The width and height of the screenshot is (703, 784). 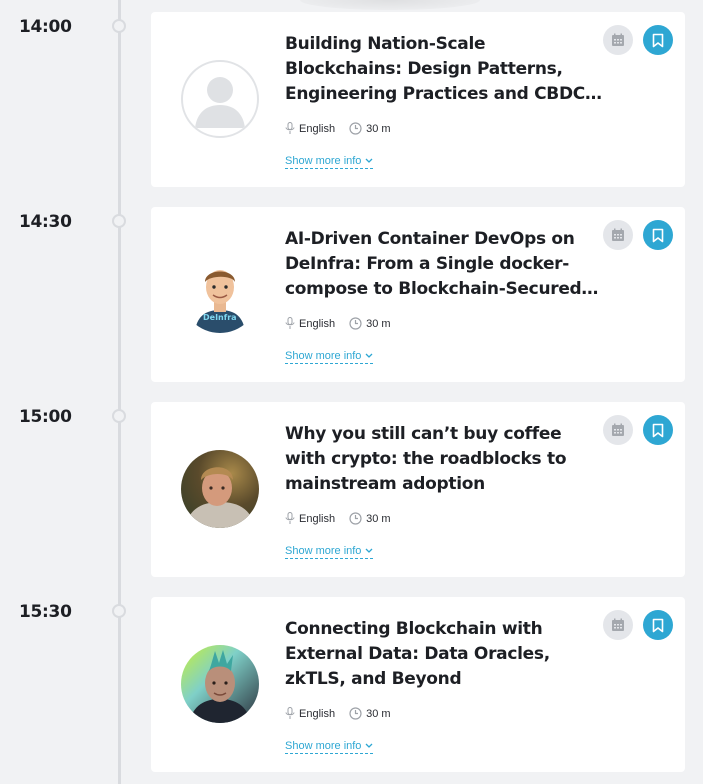 What do you see at coordinates (45, 27) in the screenshot?
I see `session-time: 14:00` at bounding box center [45, 27].